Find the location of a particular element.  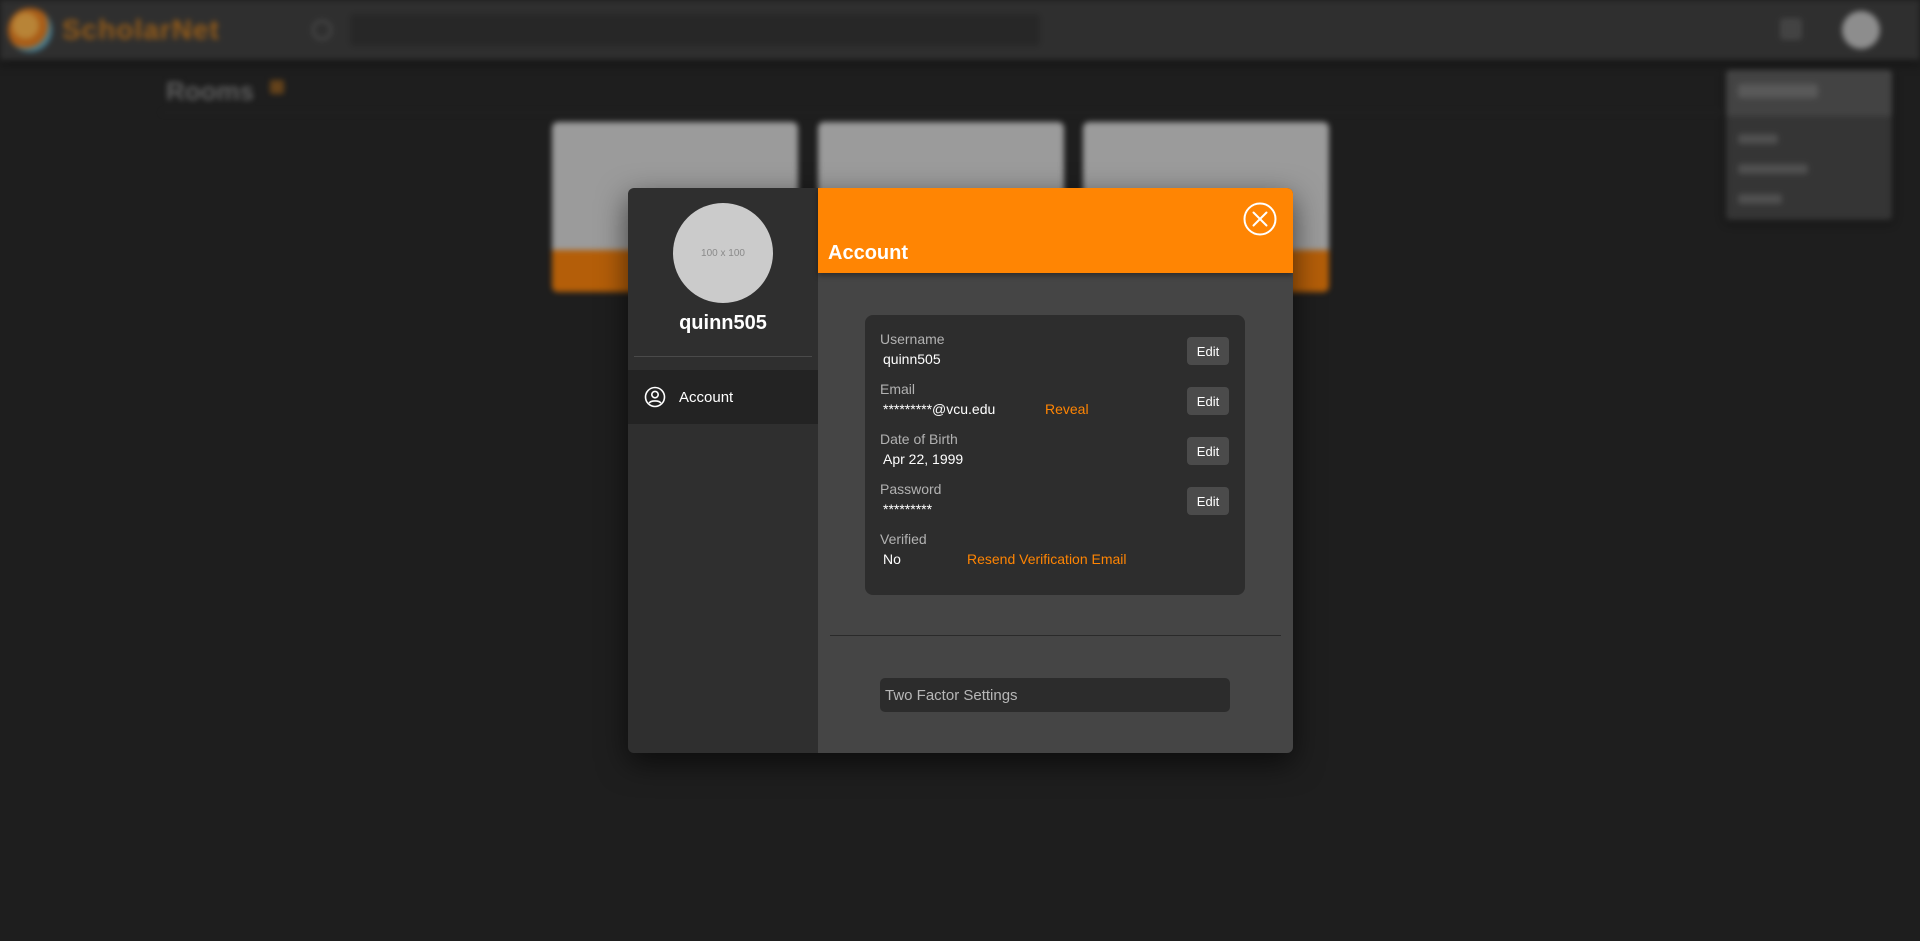

edit-dob-button: Edit is located at coordinates (1208, 451).